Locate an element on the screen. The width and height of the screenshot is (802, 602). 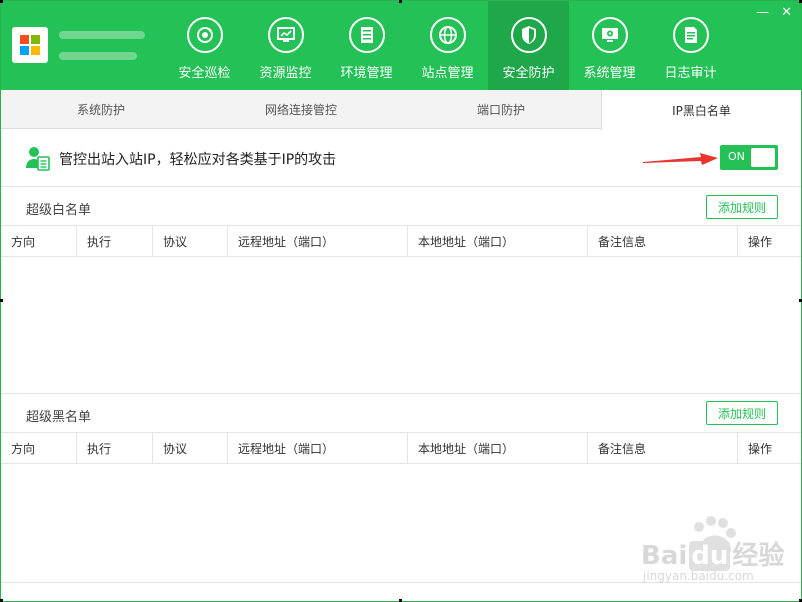
whitelist-table-header: 方向 执行 协议 远程地址（端口） 本地地址（端口） 备注信息 操作 is located at coordinates (401, 241).